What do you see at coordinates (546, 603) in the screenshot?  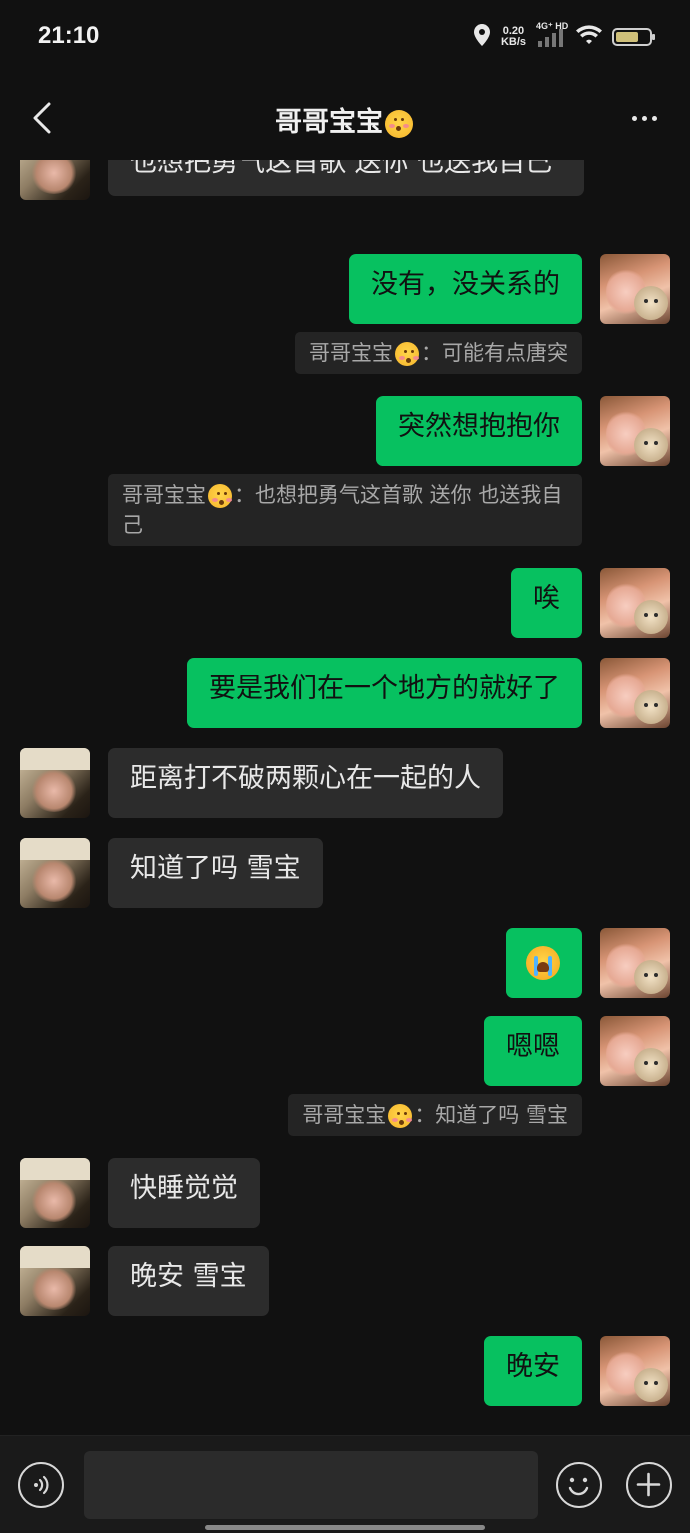 I see `message-bubble: 唉` at bounding box center [546, 603].